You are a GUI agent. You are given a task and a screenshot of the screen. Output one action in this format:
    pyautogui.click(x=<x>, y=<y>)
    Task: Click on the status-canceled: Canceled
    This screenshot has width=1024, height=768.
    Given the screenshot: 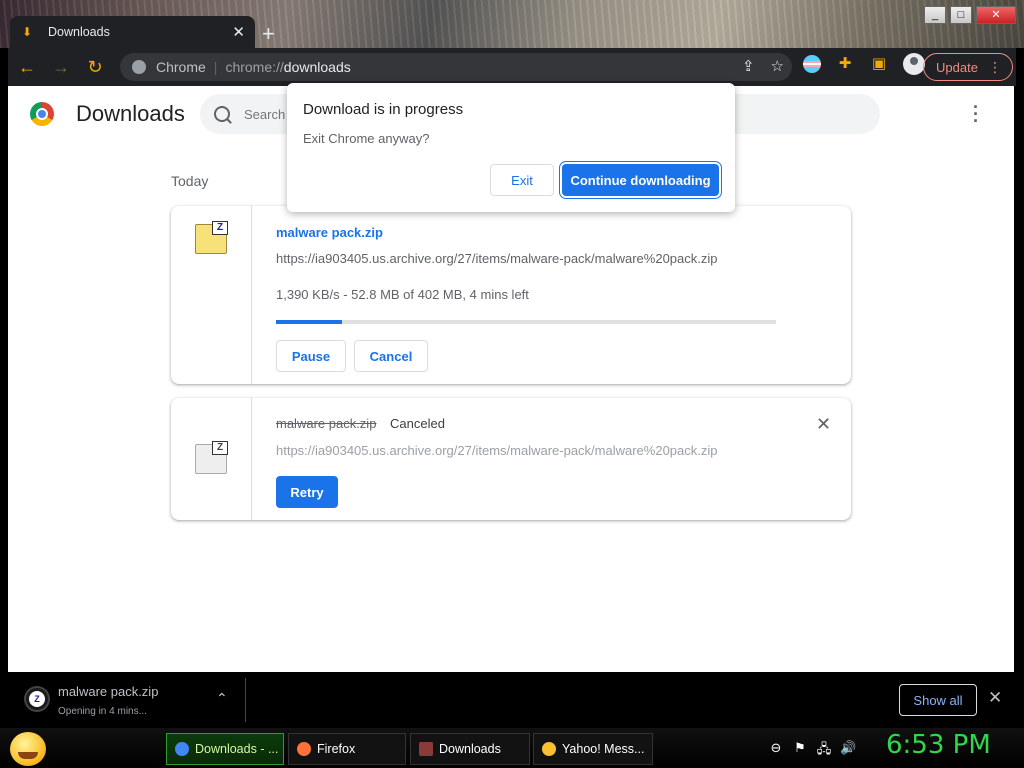 What is the action you would take?
    pyautogui.click(x=417, y=423)
    